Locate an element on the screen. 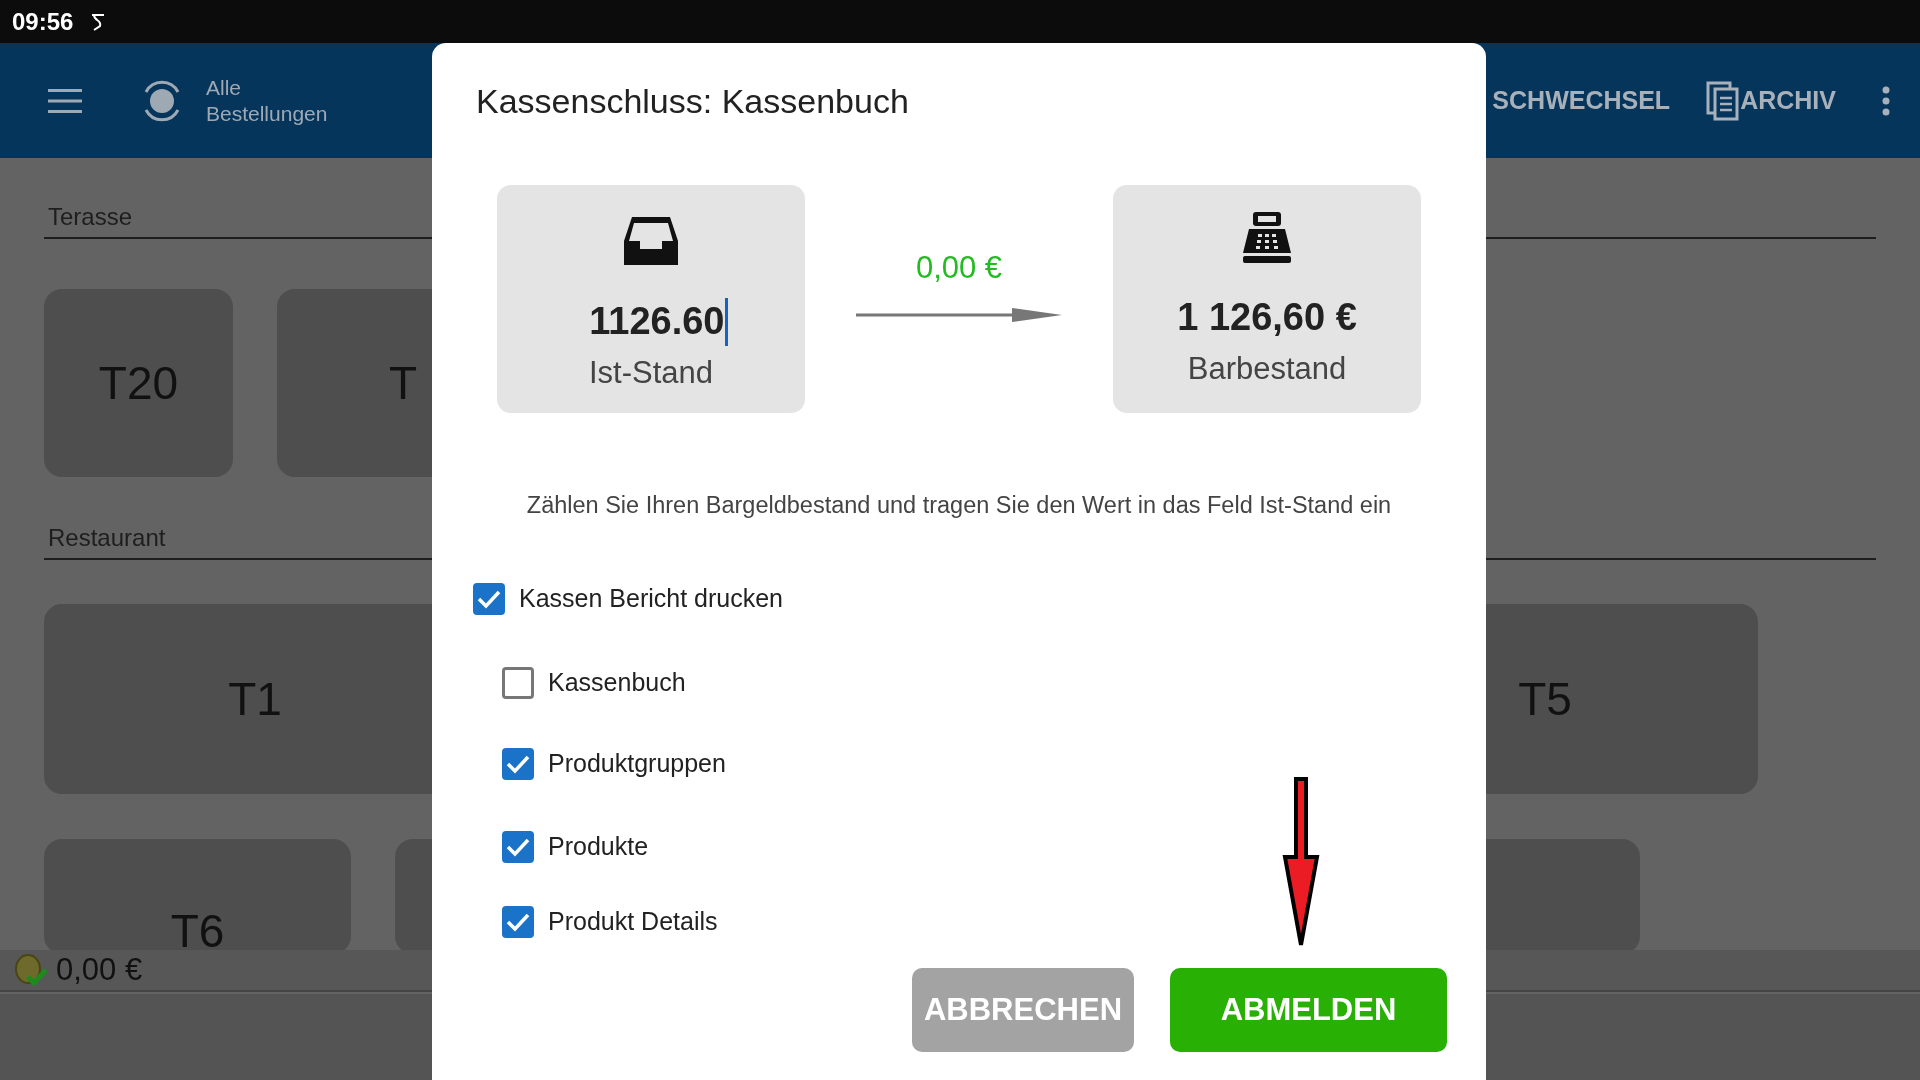 The width and height of the screenshot is (1920, 1080). difference-amount: 0,00 € is located at coordinates (959, 267).